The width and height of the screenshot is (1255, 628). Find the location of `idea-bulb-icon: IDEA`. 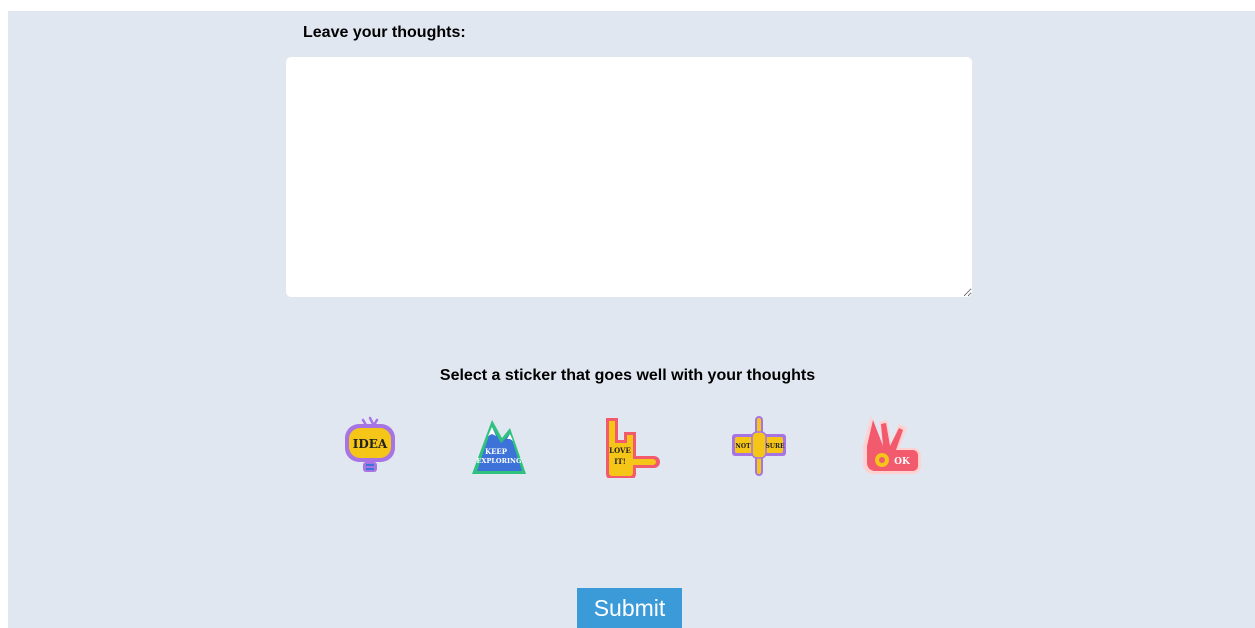

idea-bulb-icon: IDEA is located at coordinates (370, 444).